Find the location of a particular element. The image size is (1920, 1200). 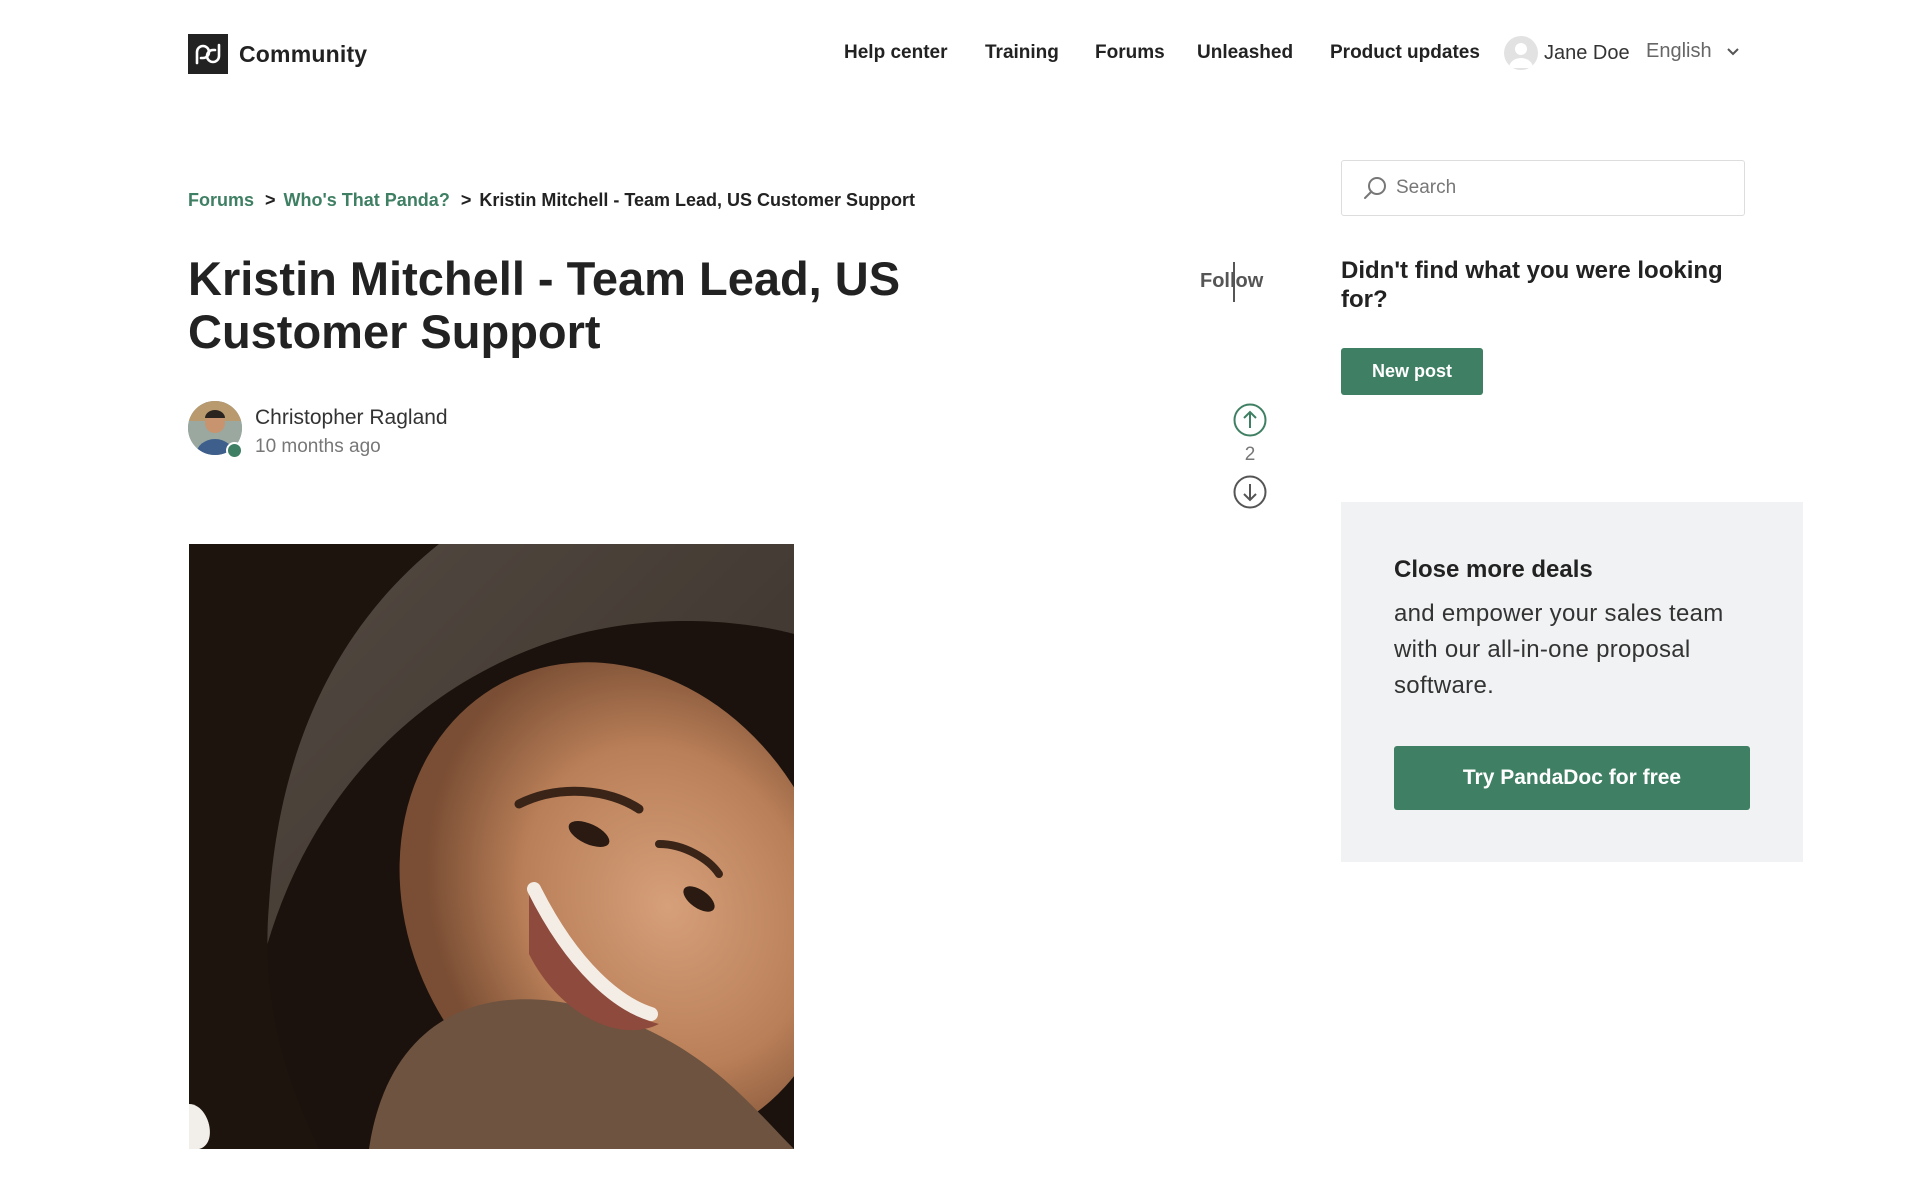

user-avatar-icon is located at coordinates (1521, 53).